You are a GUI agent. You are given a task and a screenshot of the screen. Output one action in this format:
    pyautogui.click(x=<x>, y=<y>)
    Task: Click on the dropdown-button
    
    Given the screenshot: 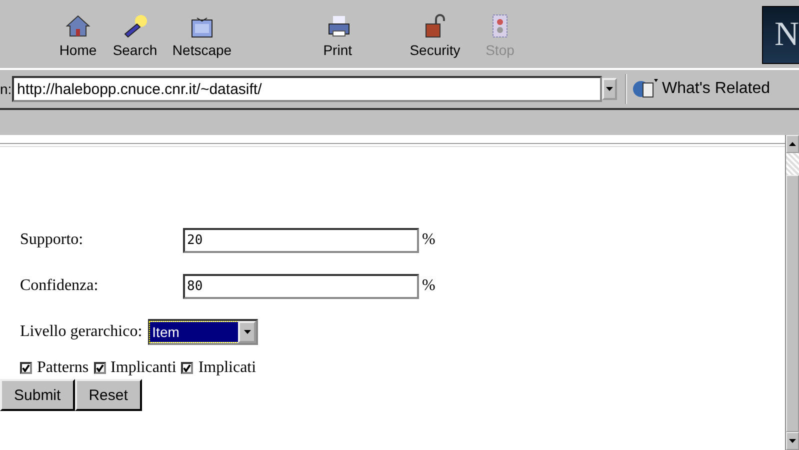 What is the action you would take?
    pyautogui.click(x=609, y=89)
    